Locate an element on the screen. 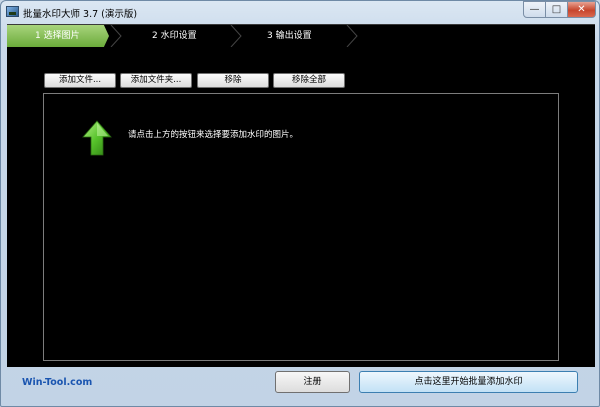  step-output-settings: 3 输出设置 is located at coordinates (289, 36).